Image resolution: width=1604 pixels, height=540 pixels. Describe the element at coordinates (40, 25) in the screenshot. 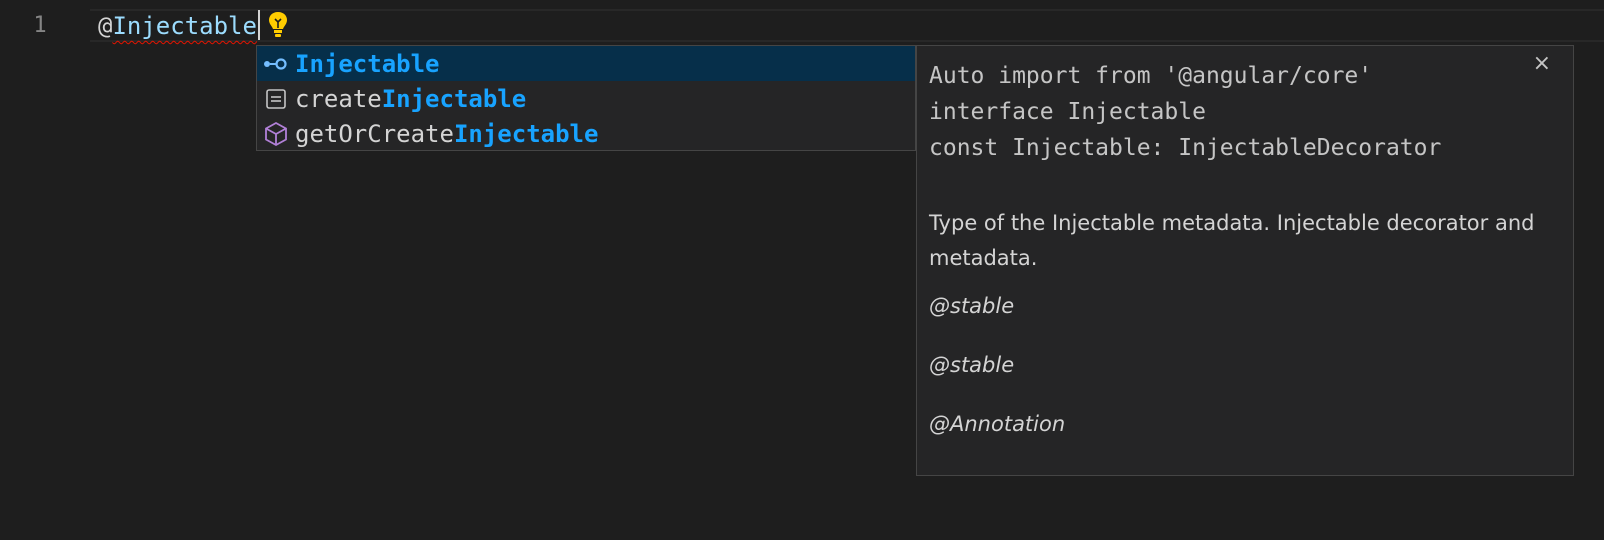

I see `line-number: 1` at that location.